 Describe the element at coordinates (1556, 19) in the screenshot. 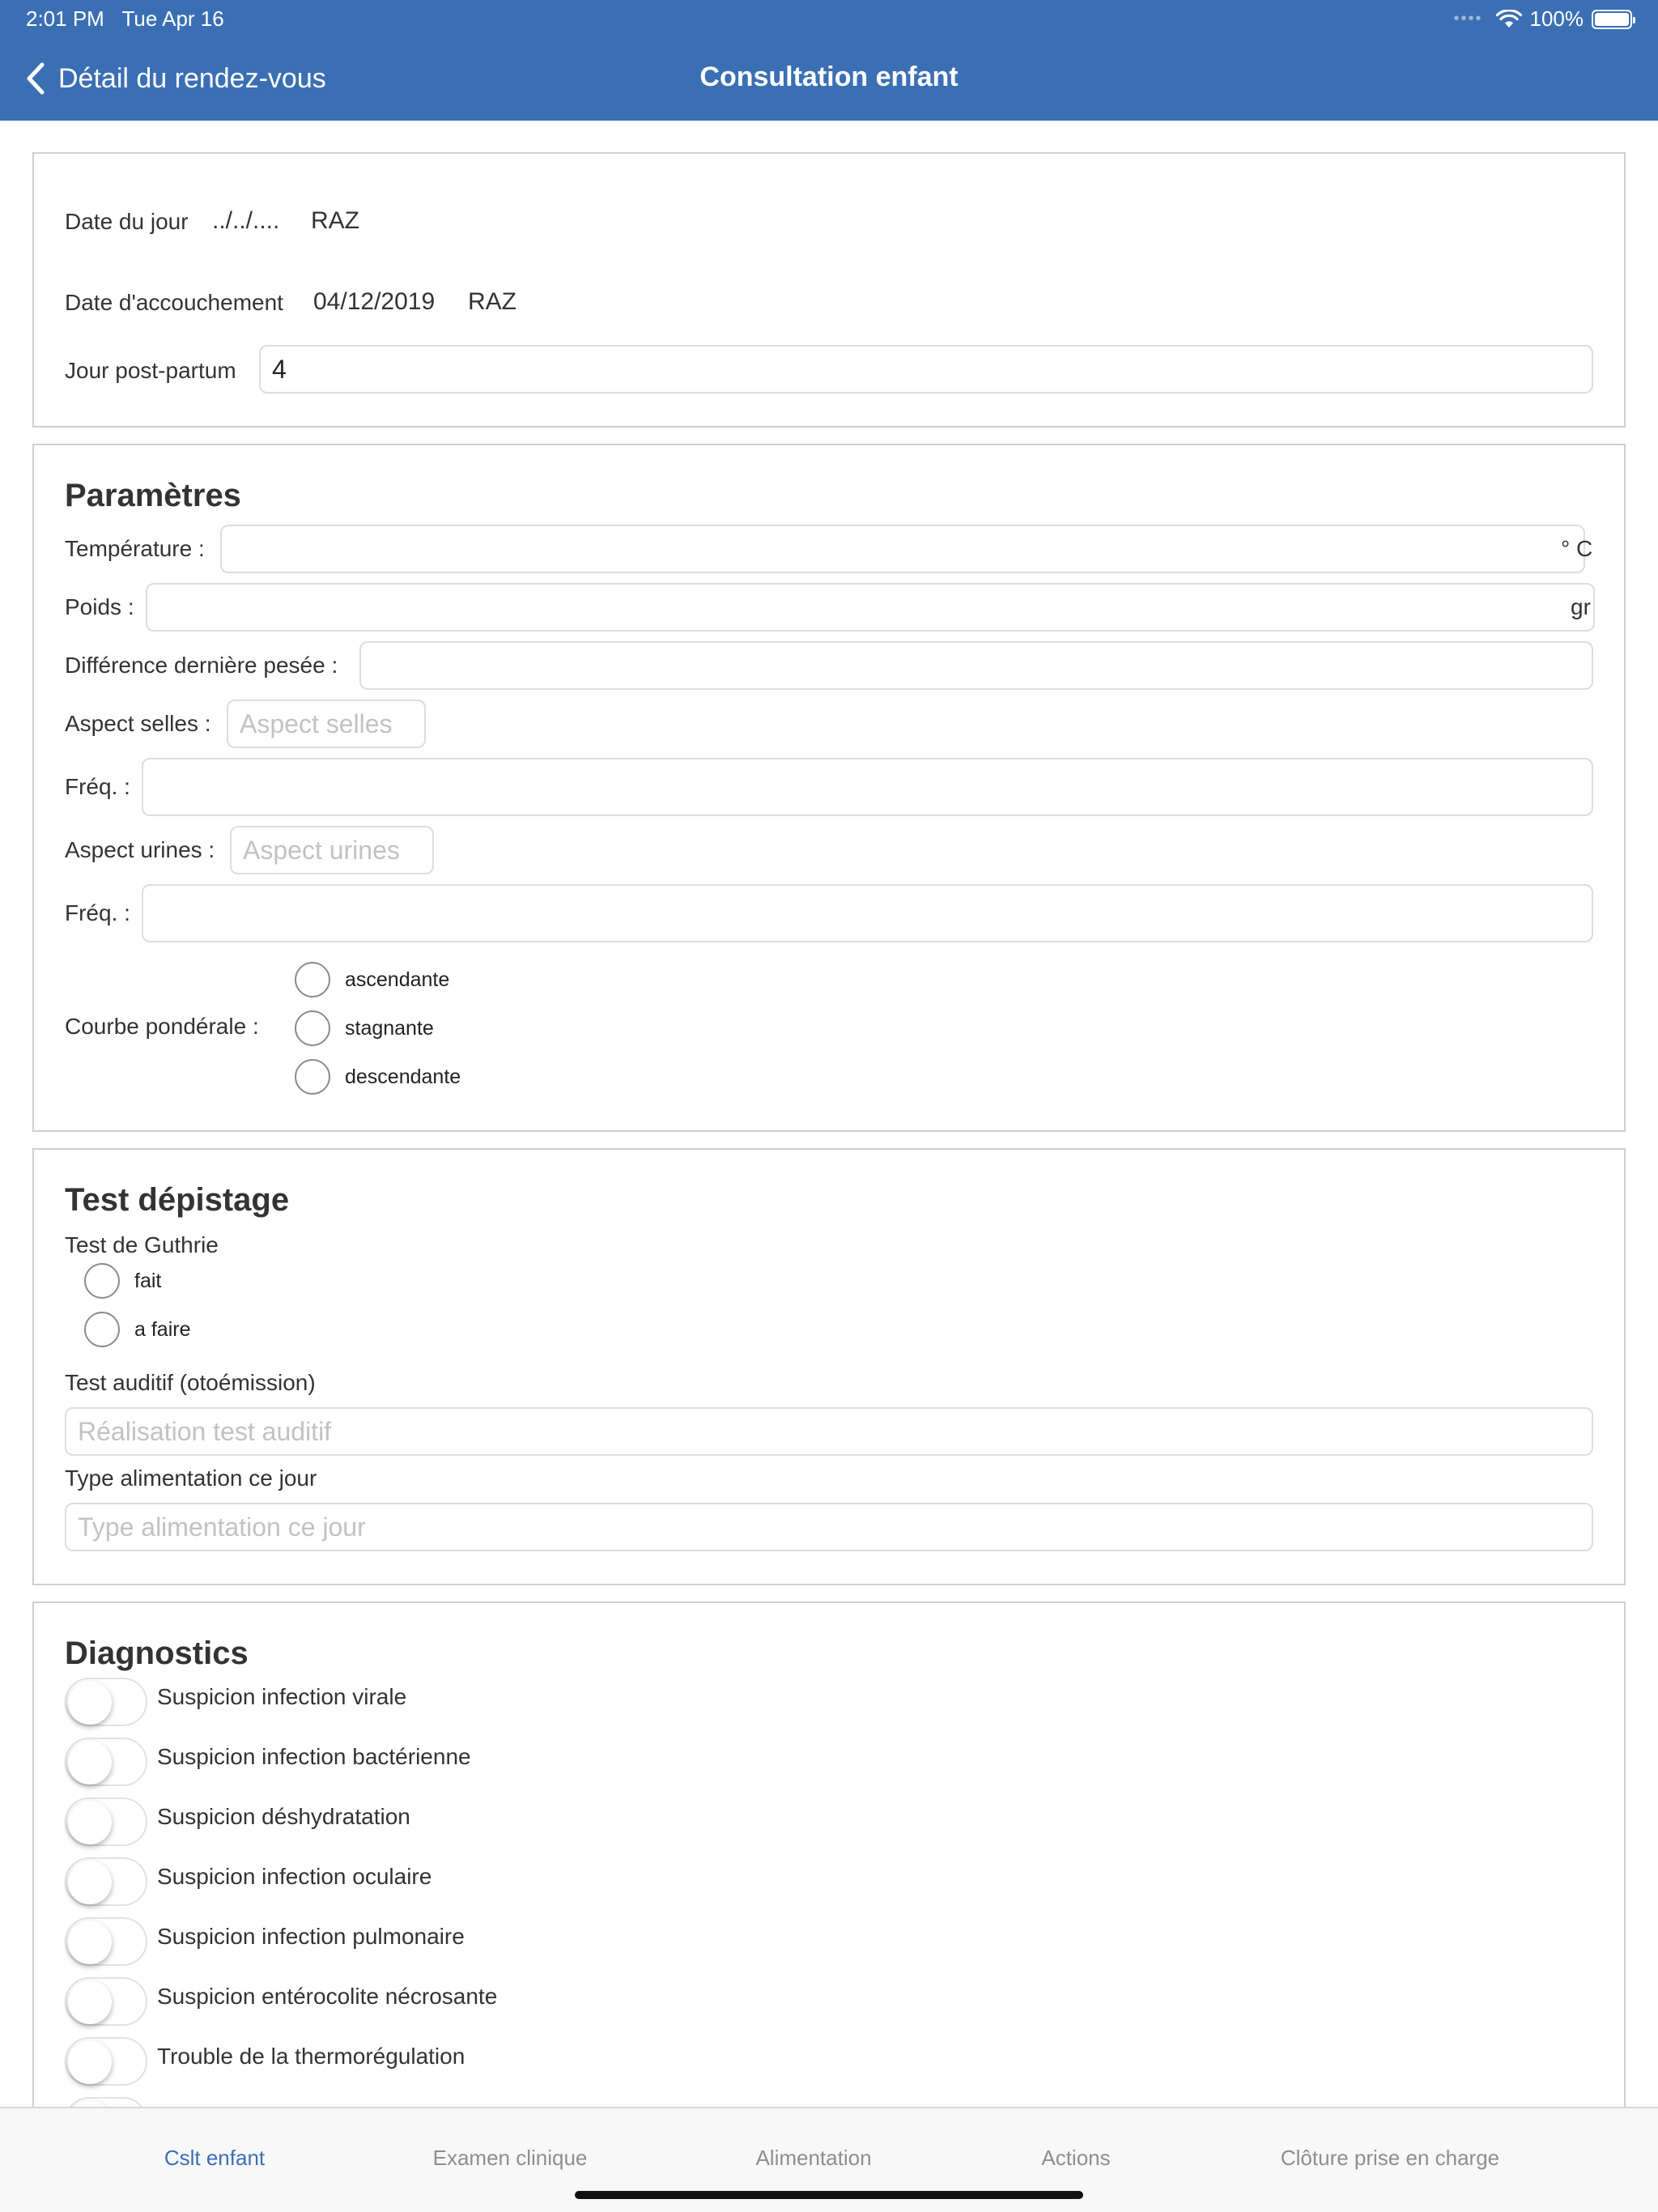

I see `battery-percent: 100%` at that location.